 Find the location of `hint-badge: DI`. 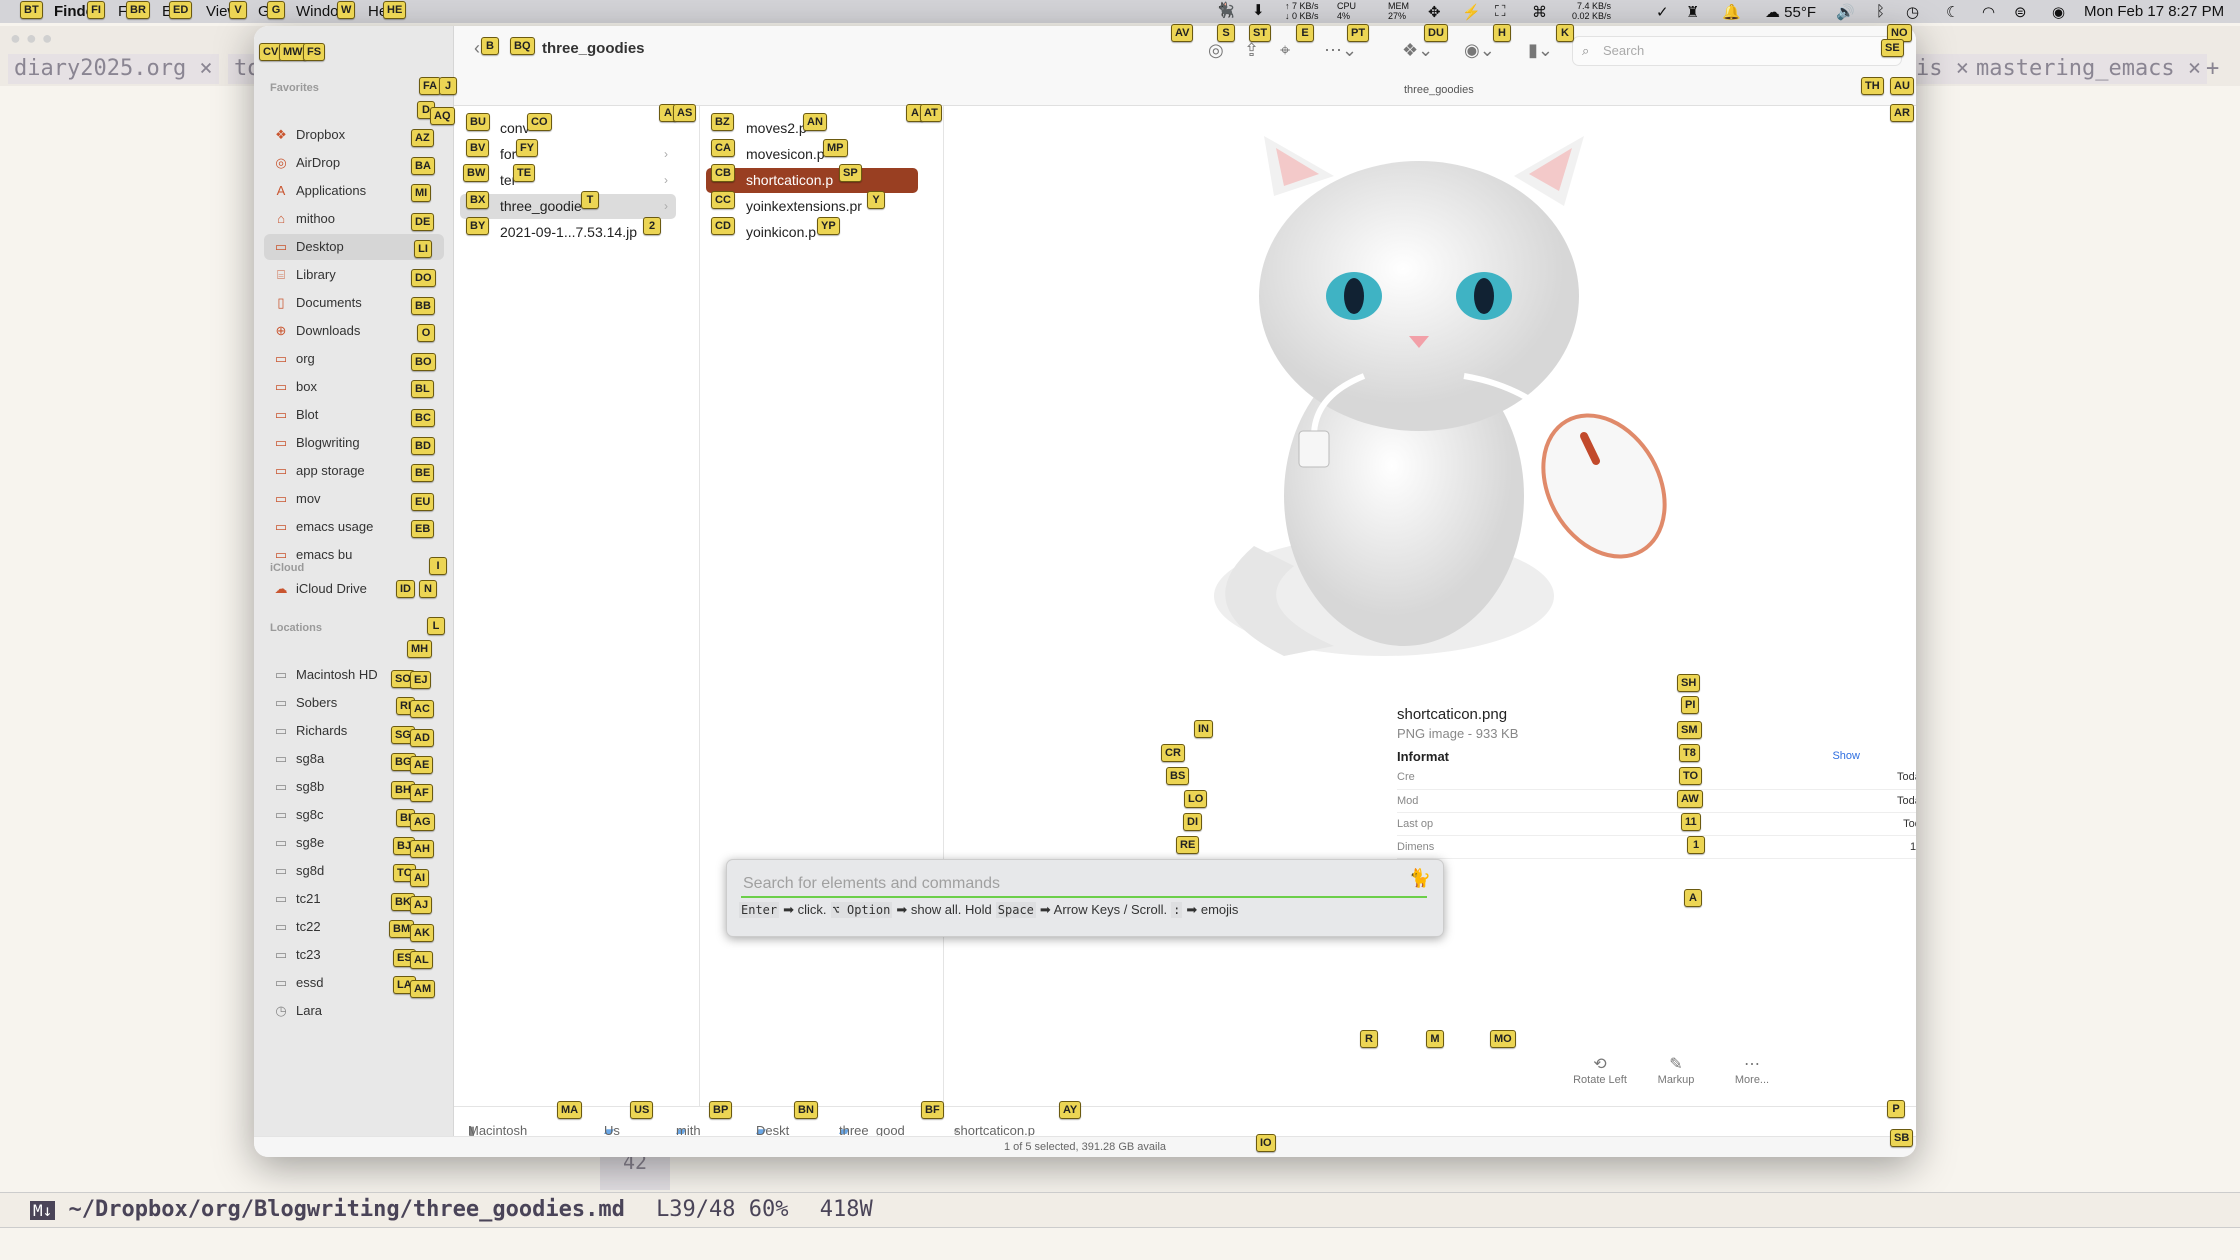

hint-badge: DI is located at coordinates (1192, 822).